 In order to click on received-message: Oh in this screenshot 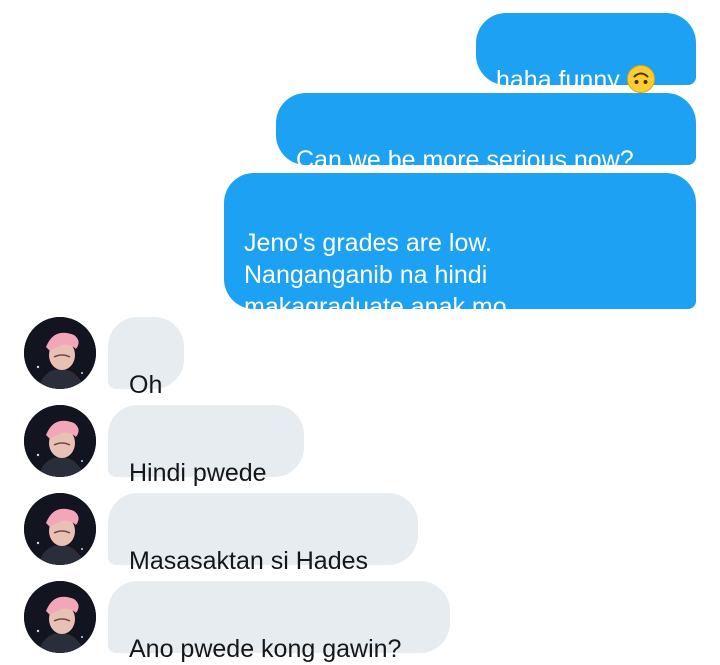, I will do `click(146, 358)`.